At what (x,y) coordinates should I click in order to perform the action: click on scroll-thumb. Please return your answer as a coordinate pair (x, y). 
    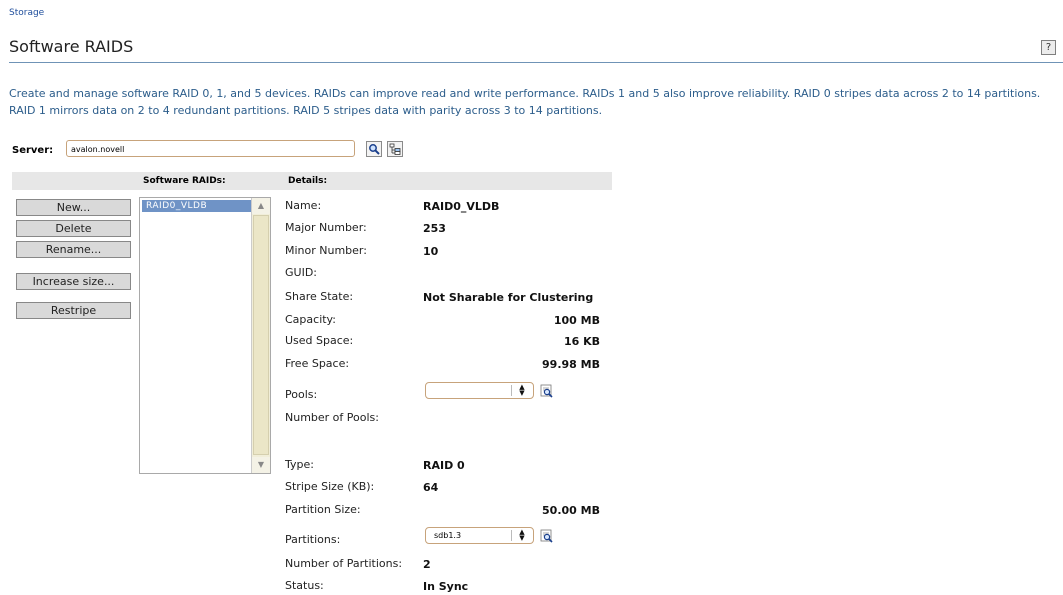
    Looking at the image, I should click on (261, 335).